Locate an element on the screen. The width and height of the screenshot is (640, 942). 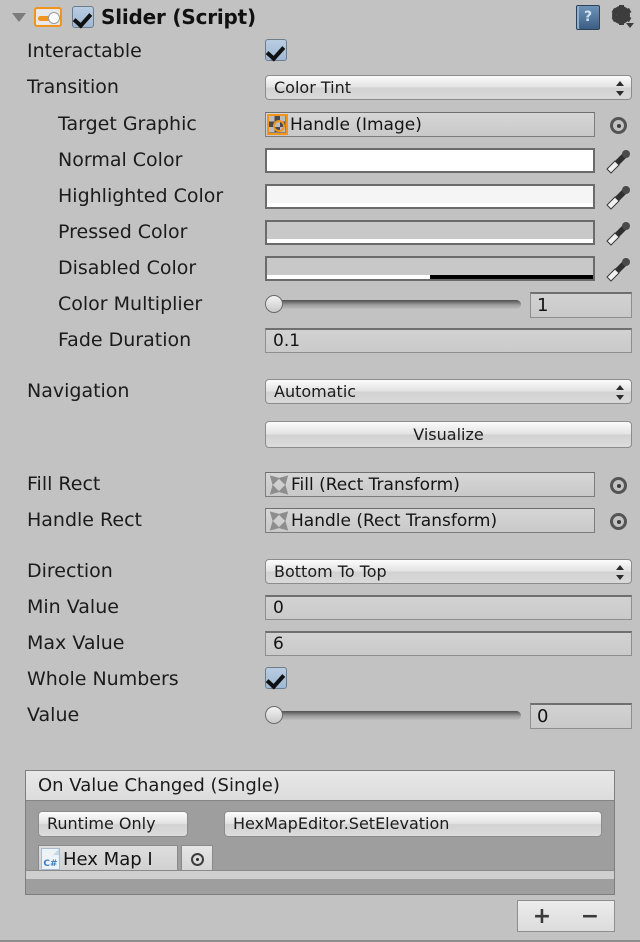
event-list-buttons: + − is located at coordinates (566, 916).